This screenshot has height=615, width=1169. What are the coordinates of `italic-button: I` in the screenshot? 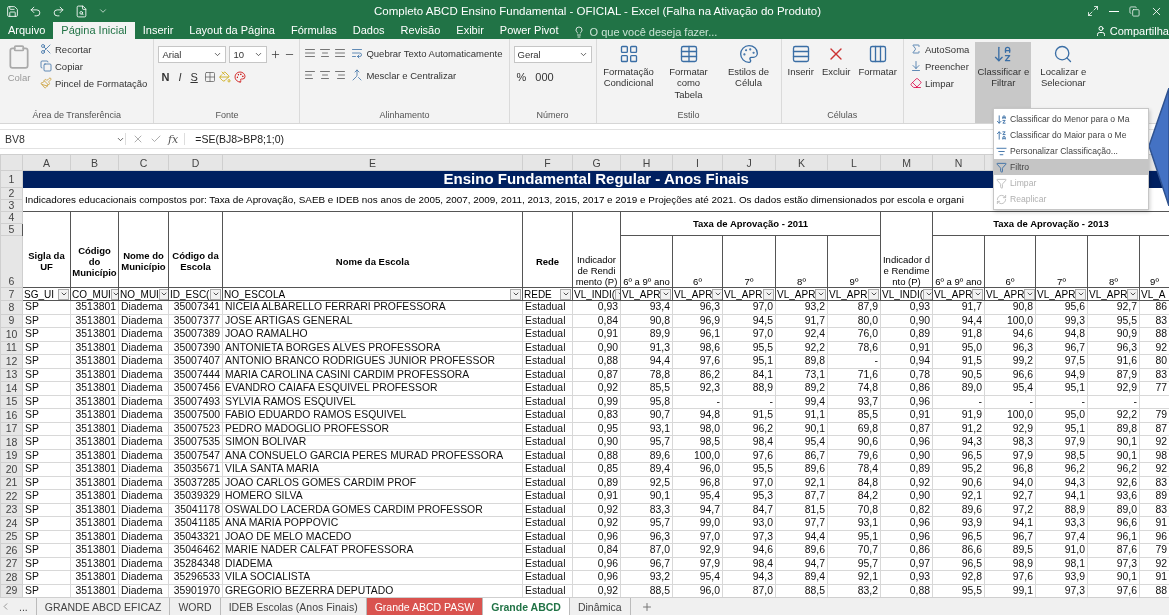 It's located at (180, 77).